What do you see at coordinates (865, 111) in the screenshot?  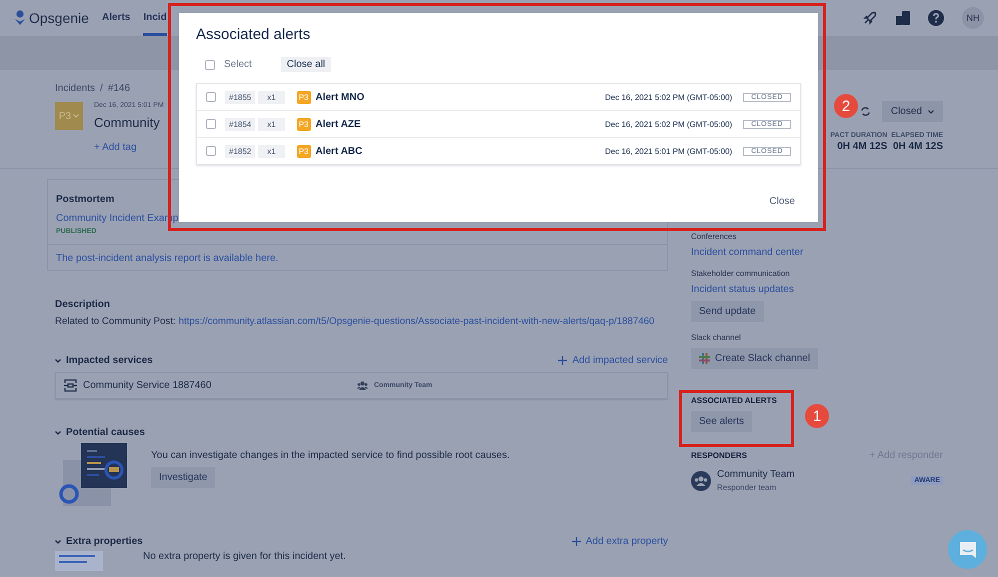 I see `refresh-icon` at bounding box center [865, 111].